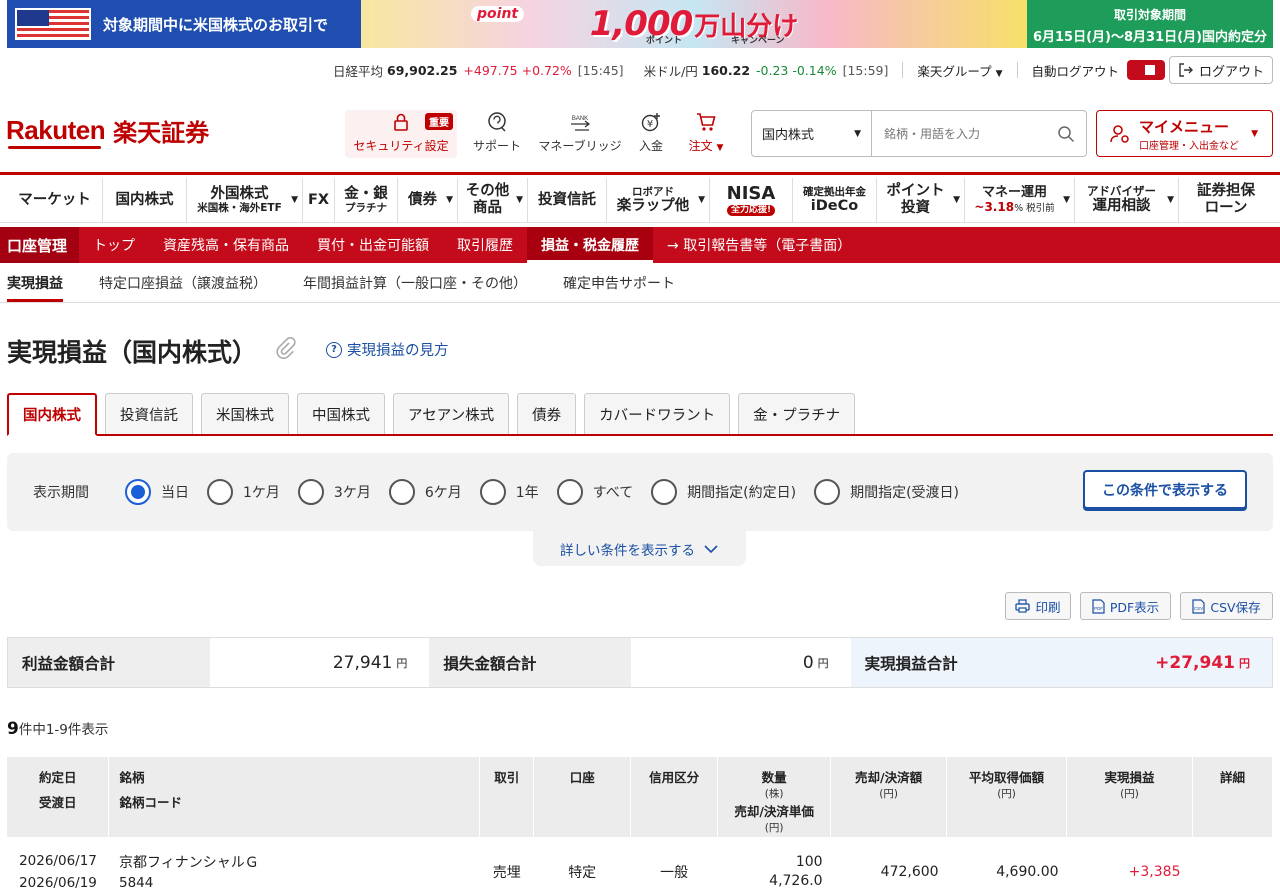  I want to click on order-button: 注文 ▼, so click(706, 134).